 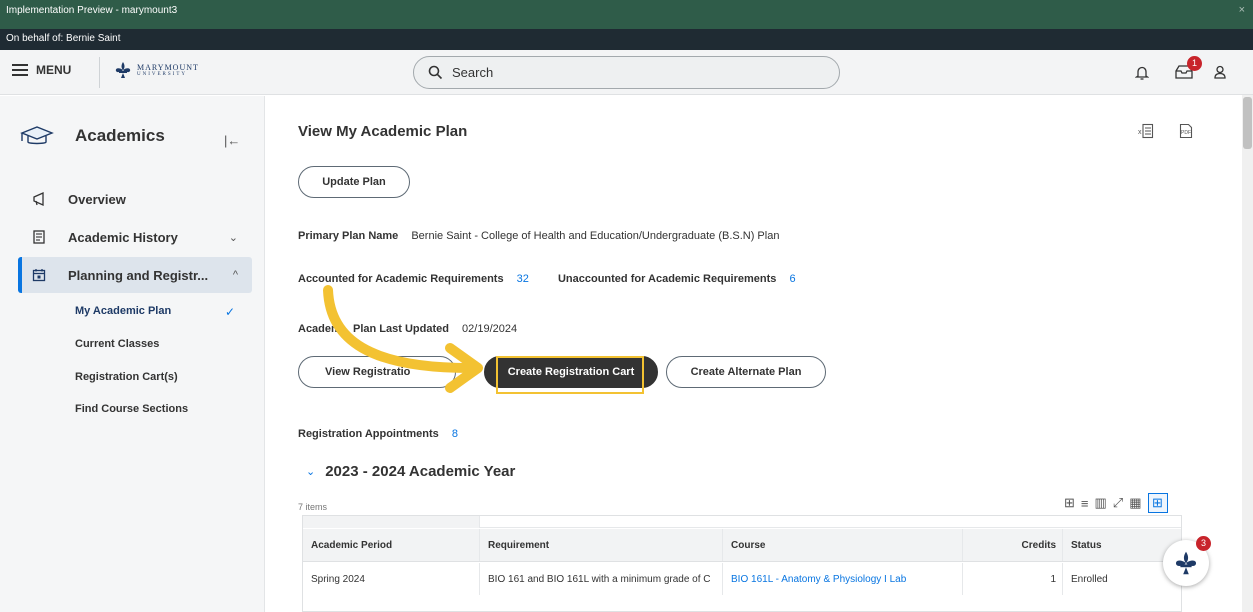 What do you see at coordinates (1013, 579) in the screenshot?
I see `credits-cell: 1` at bounding box center [1013, 579].